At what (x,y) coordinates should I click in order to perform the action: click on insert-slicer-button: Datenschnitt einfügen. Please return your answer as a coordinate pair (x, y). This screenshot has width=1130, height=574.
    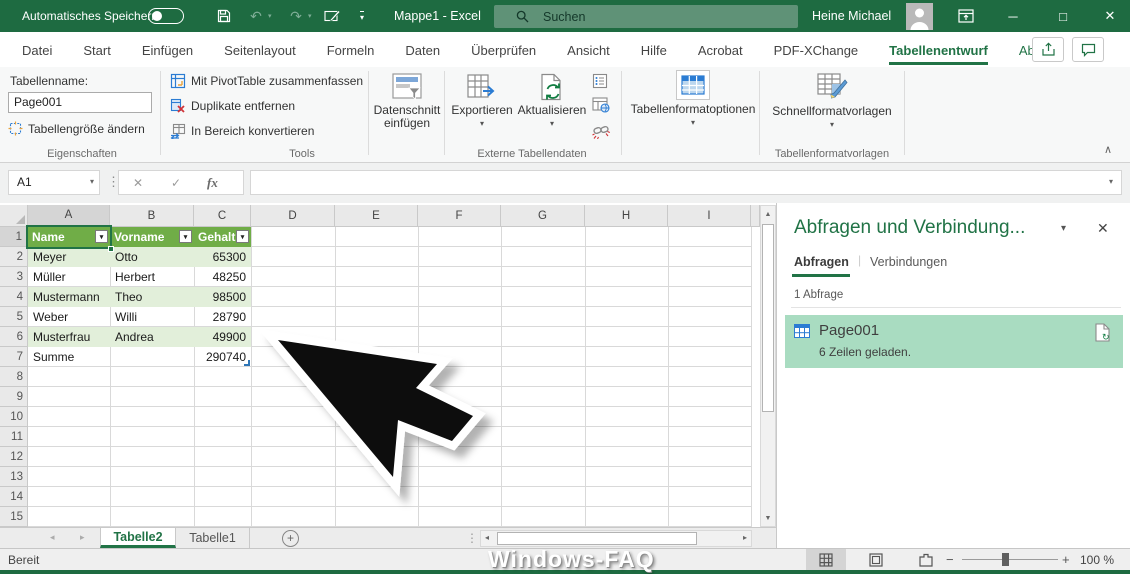
    Looking at the image, I should click on (407, 113).